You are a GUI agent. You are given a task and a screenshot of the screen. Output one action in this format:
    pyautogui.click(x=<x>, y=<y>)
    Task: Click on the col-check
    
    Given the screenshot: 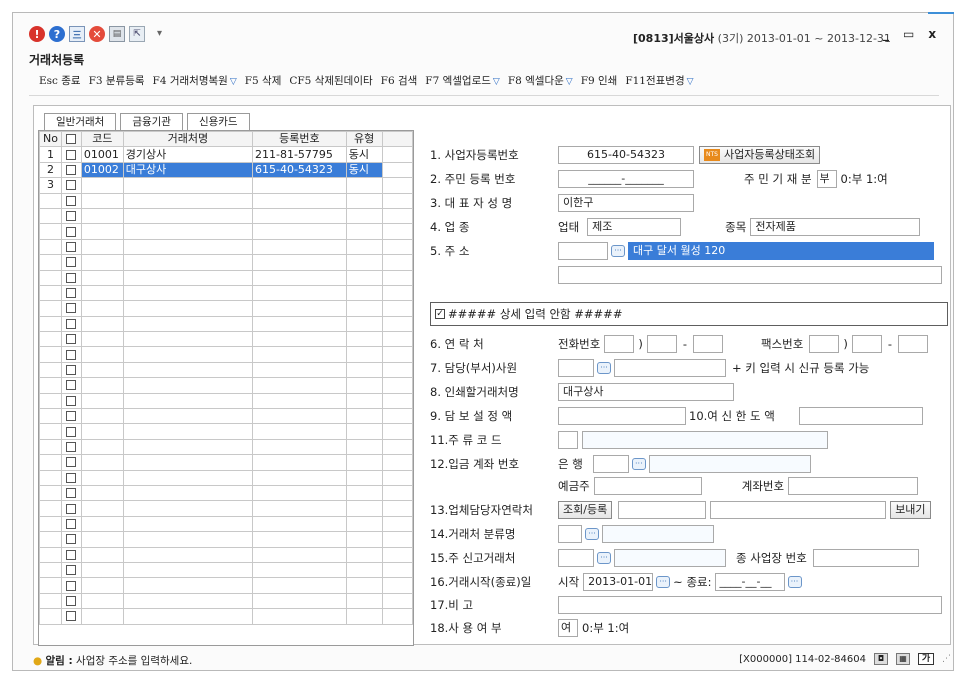 What is the action you would take?
    pyautogui.click(x=71, y=139)
    